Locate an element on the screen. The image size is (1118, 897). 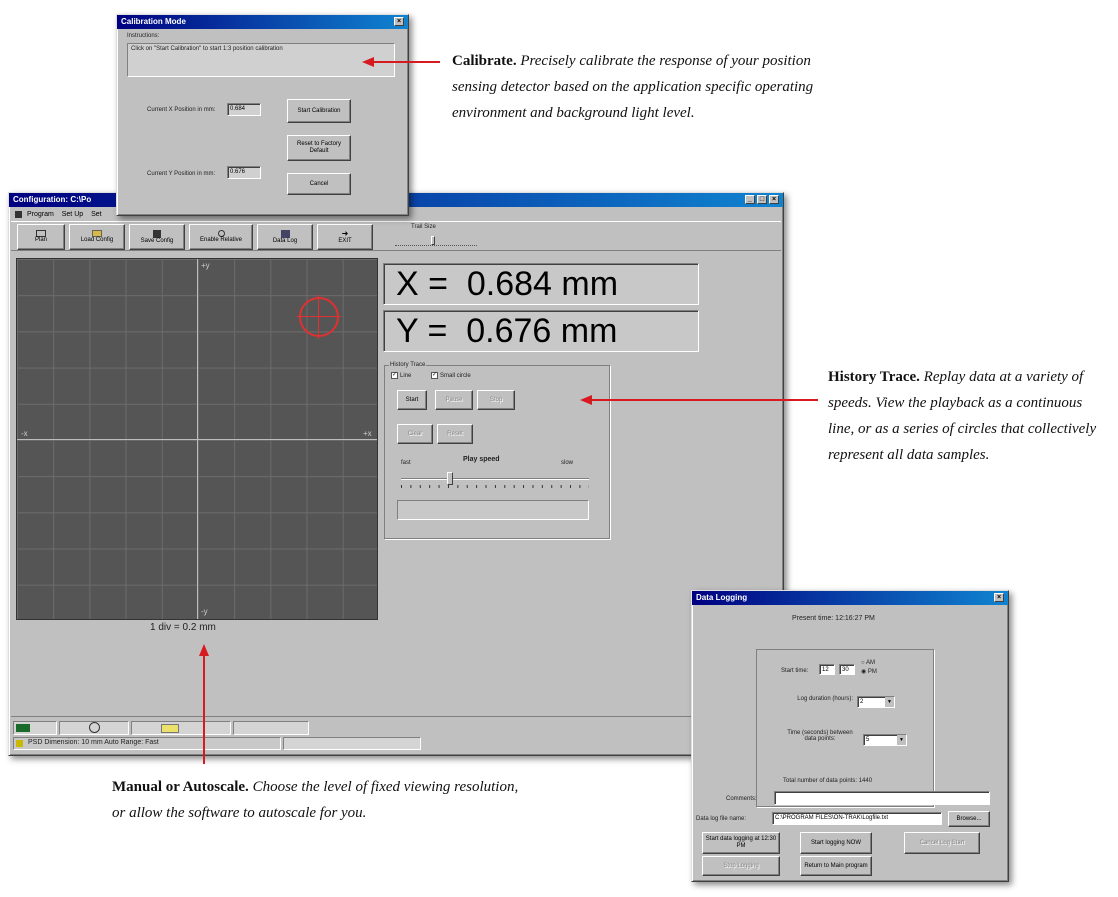
xy-position-plot: +y -y -x +x is located at coordinates (197, 439).